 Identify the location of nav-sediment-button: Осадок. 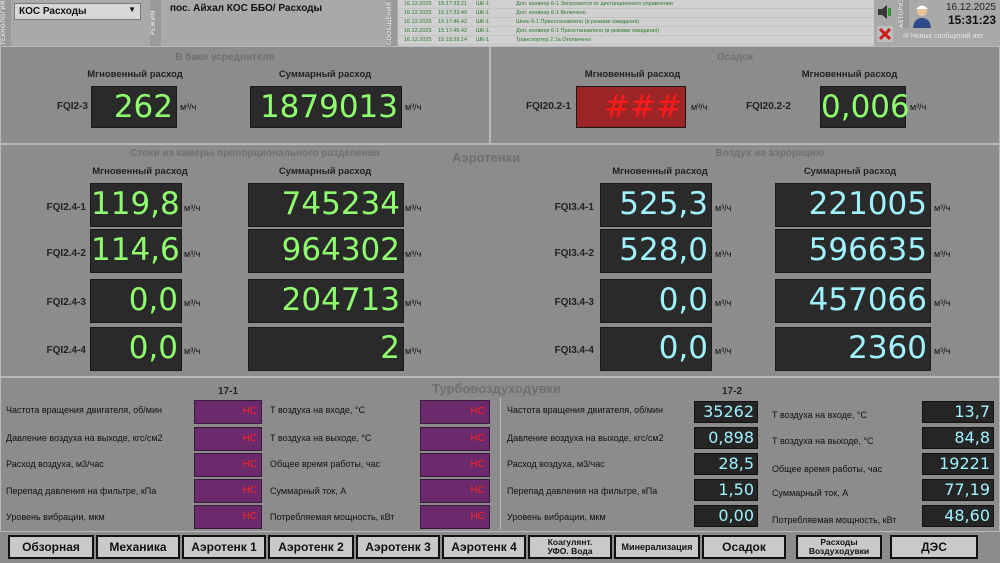
(744, 547).